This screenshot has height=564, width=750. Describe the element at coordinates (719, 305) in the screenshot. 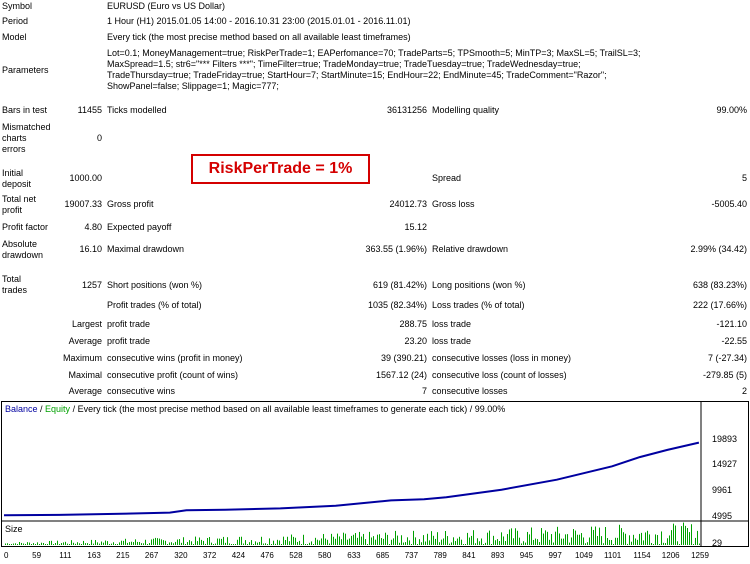

I see `losstrades-value: 222 (17.66%)` at that location.